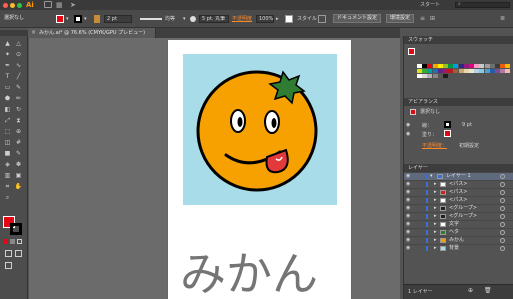 The image size is (513, 299). What do you see at coordinates (422, 18) in the screenshot?
I see `align-icon: ≡` at bounding box center [422, 18].